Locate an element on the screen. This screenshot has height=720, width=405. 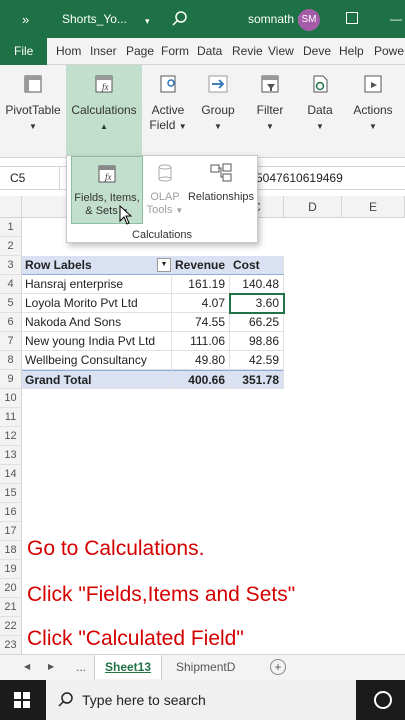
row-header: 9 is located at coordinates (11, 379).